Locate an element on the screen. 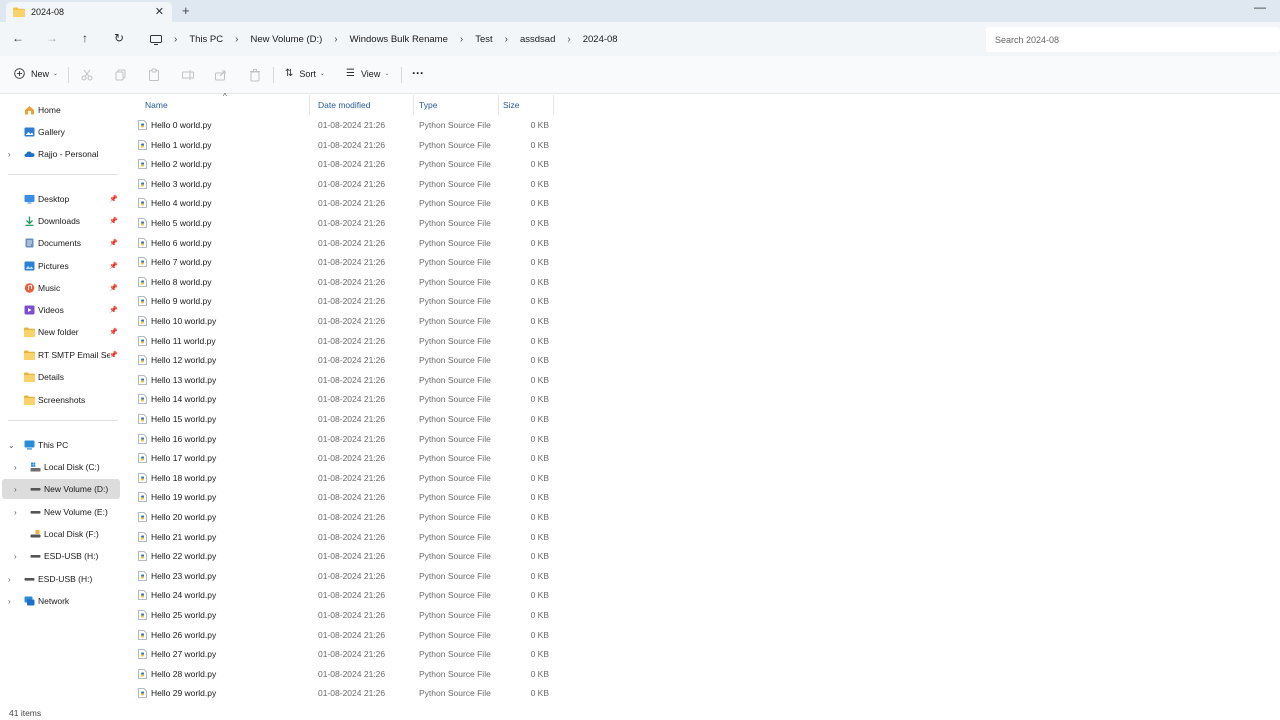 Image resolution: width=1280 pixels, height=720 pixels. tab-close-icon: ✕ is located at coordinates (159, 11).